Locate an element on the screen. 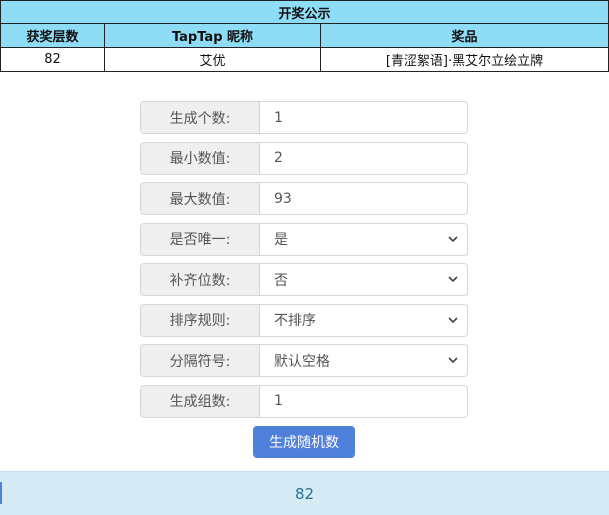 The width and height of the screenshot is (609, 515). separator-field: 分隔符号: 默认空格 is located at coordinates (304, 360).